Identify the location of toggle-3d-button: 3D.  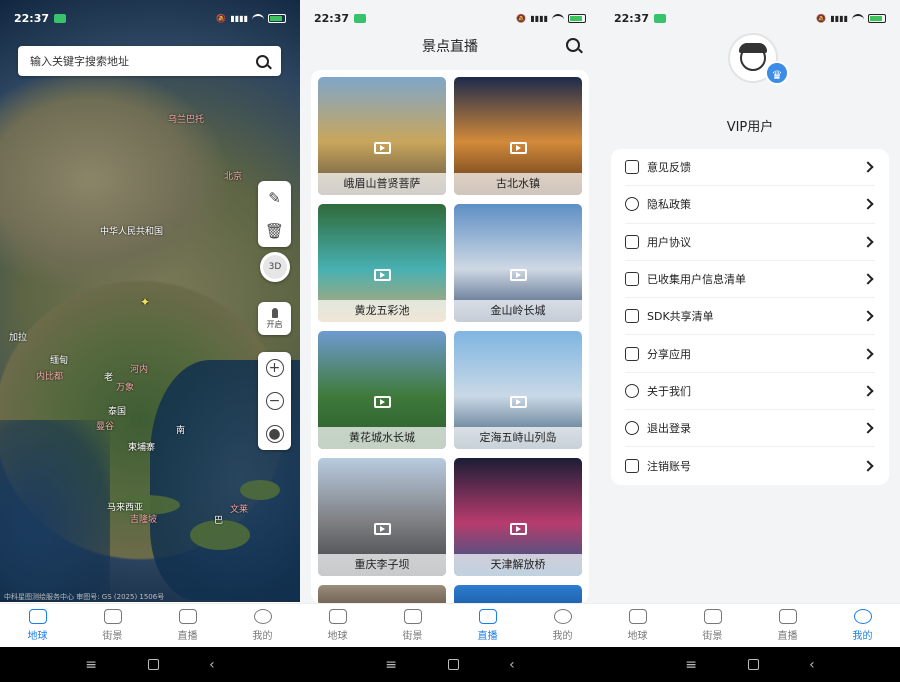
(275, 267).